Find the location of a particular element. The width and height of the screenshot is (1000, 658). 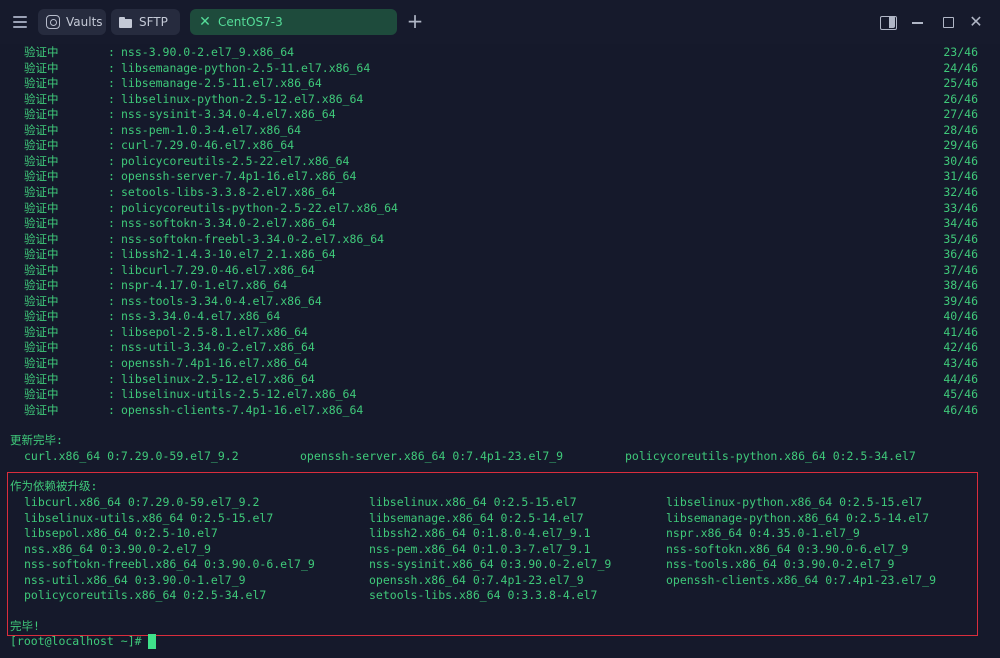

sidebar-toggle-icon is located at coordinates (888, 22).